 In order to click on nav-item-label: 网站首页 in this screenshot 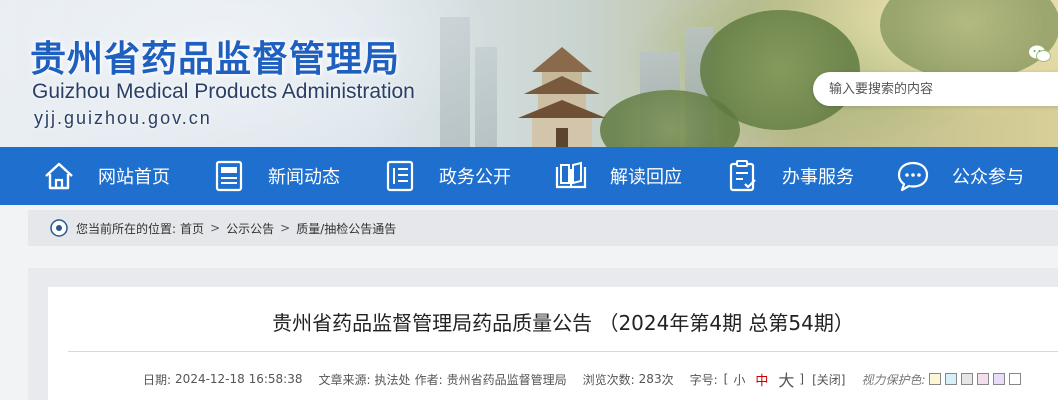, I will do `click(134, 177)`.